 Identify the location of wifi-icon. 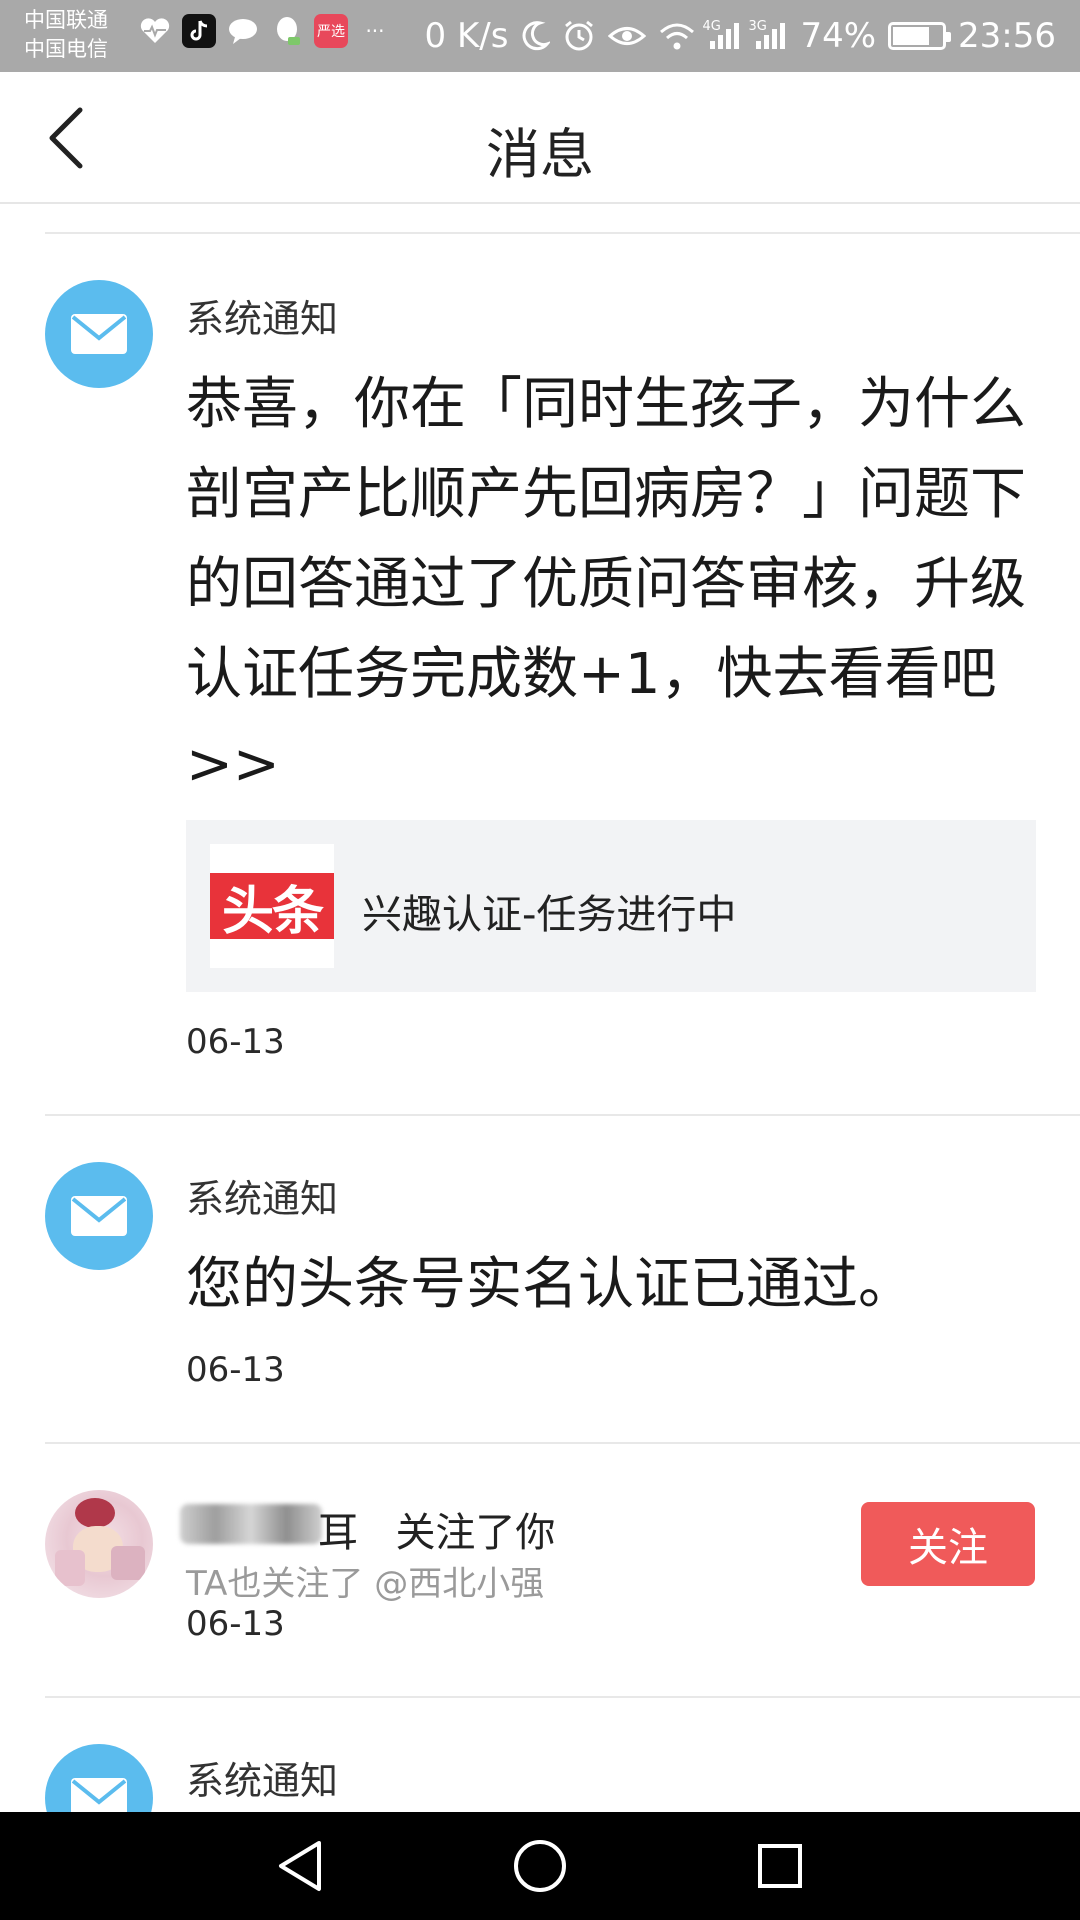
(677, 36).